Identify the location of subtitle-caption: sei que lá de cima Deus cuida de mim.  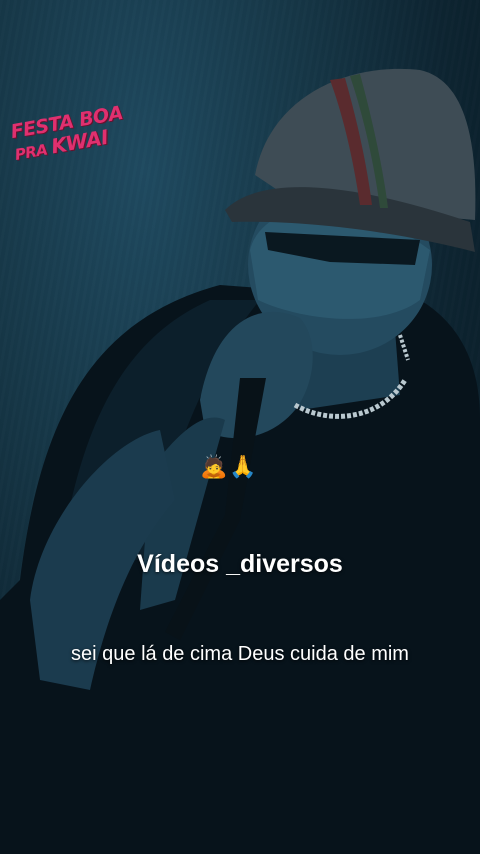
(240, 654).